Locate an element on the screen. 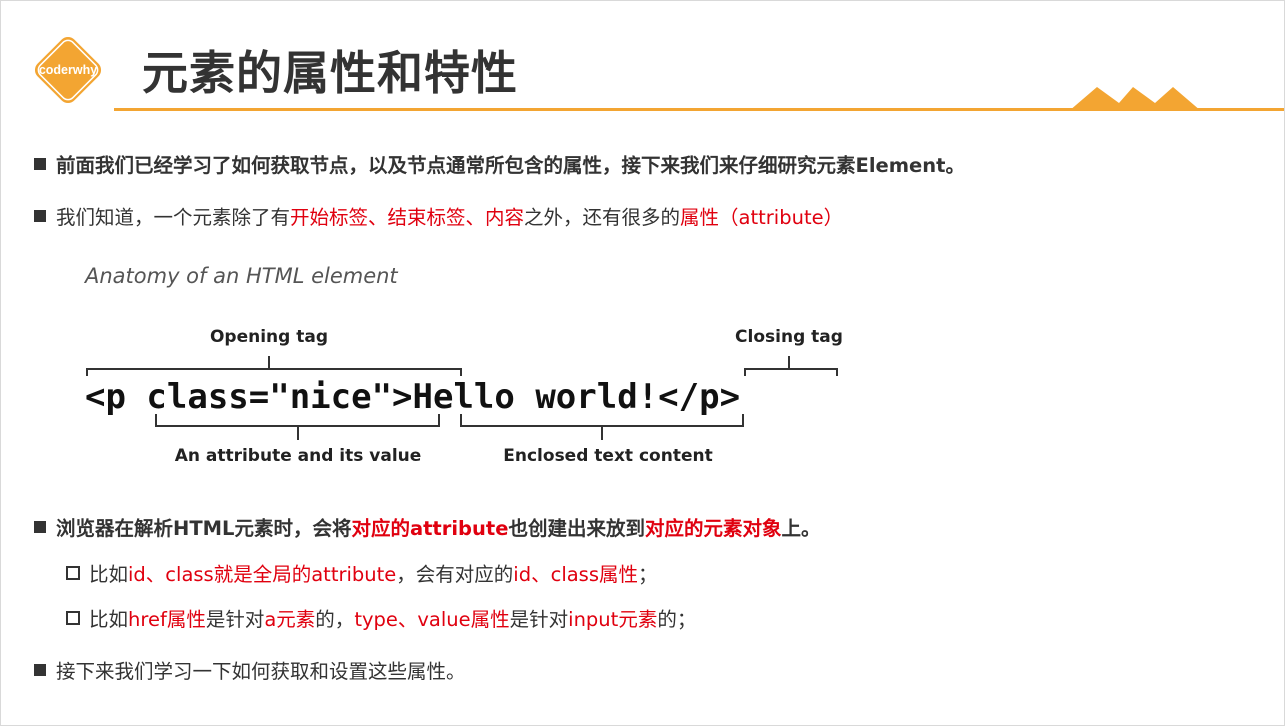  sub-bullet-2-part-8: input元素 is located at coordinates (613, 619).